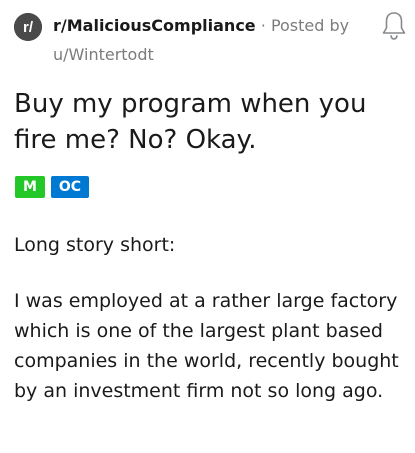  What do you see at coordinates (30, 187) in the screenshot?
I see `flair-m-badge: M` at bounding box center [30, 187].